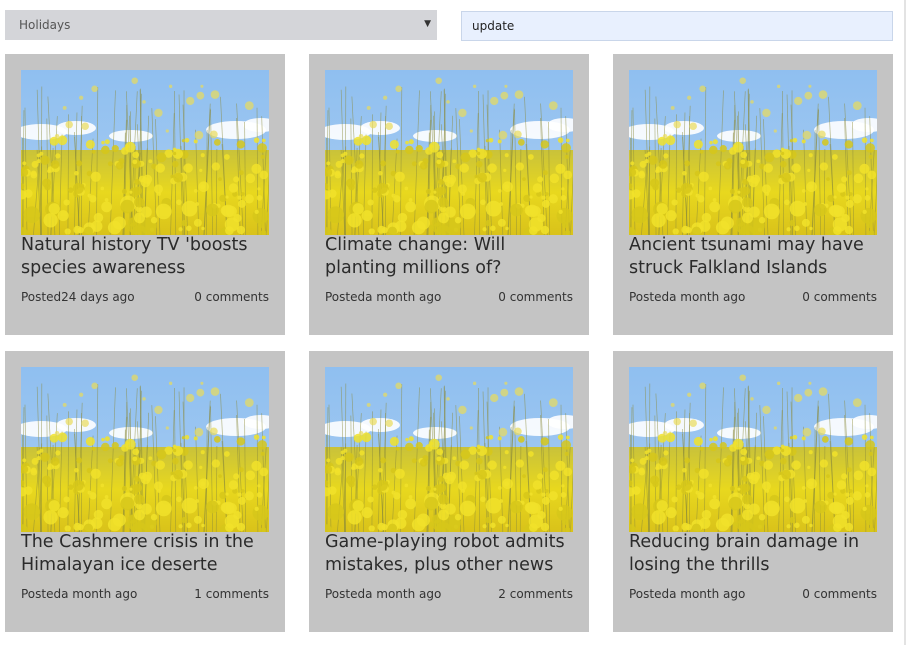 The width and height of the screenshot is (907, 645). I want to click on toolbar: Holidays ▼, so click(453, 25).